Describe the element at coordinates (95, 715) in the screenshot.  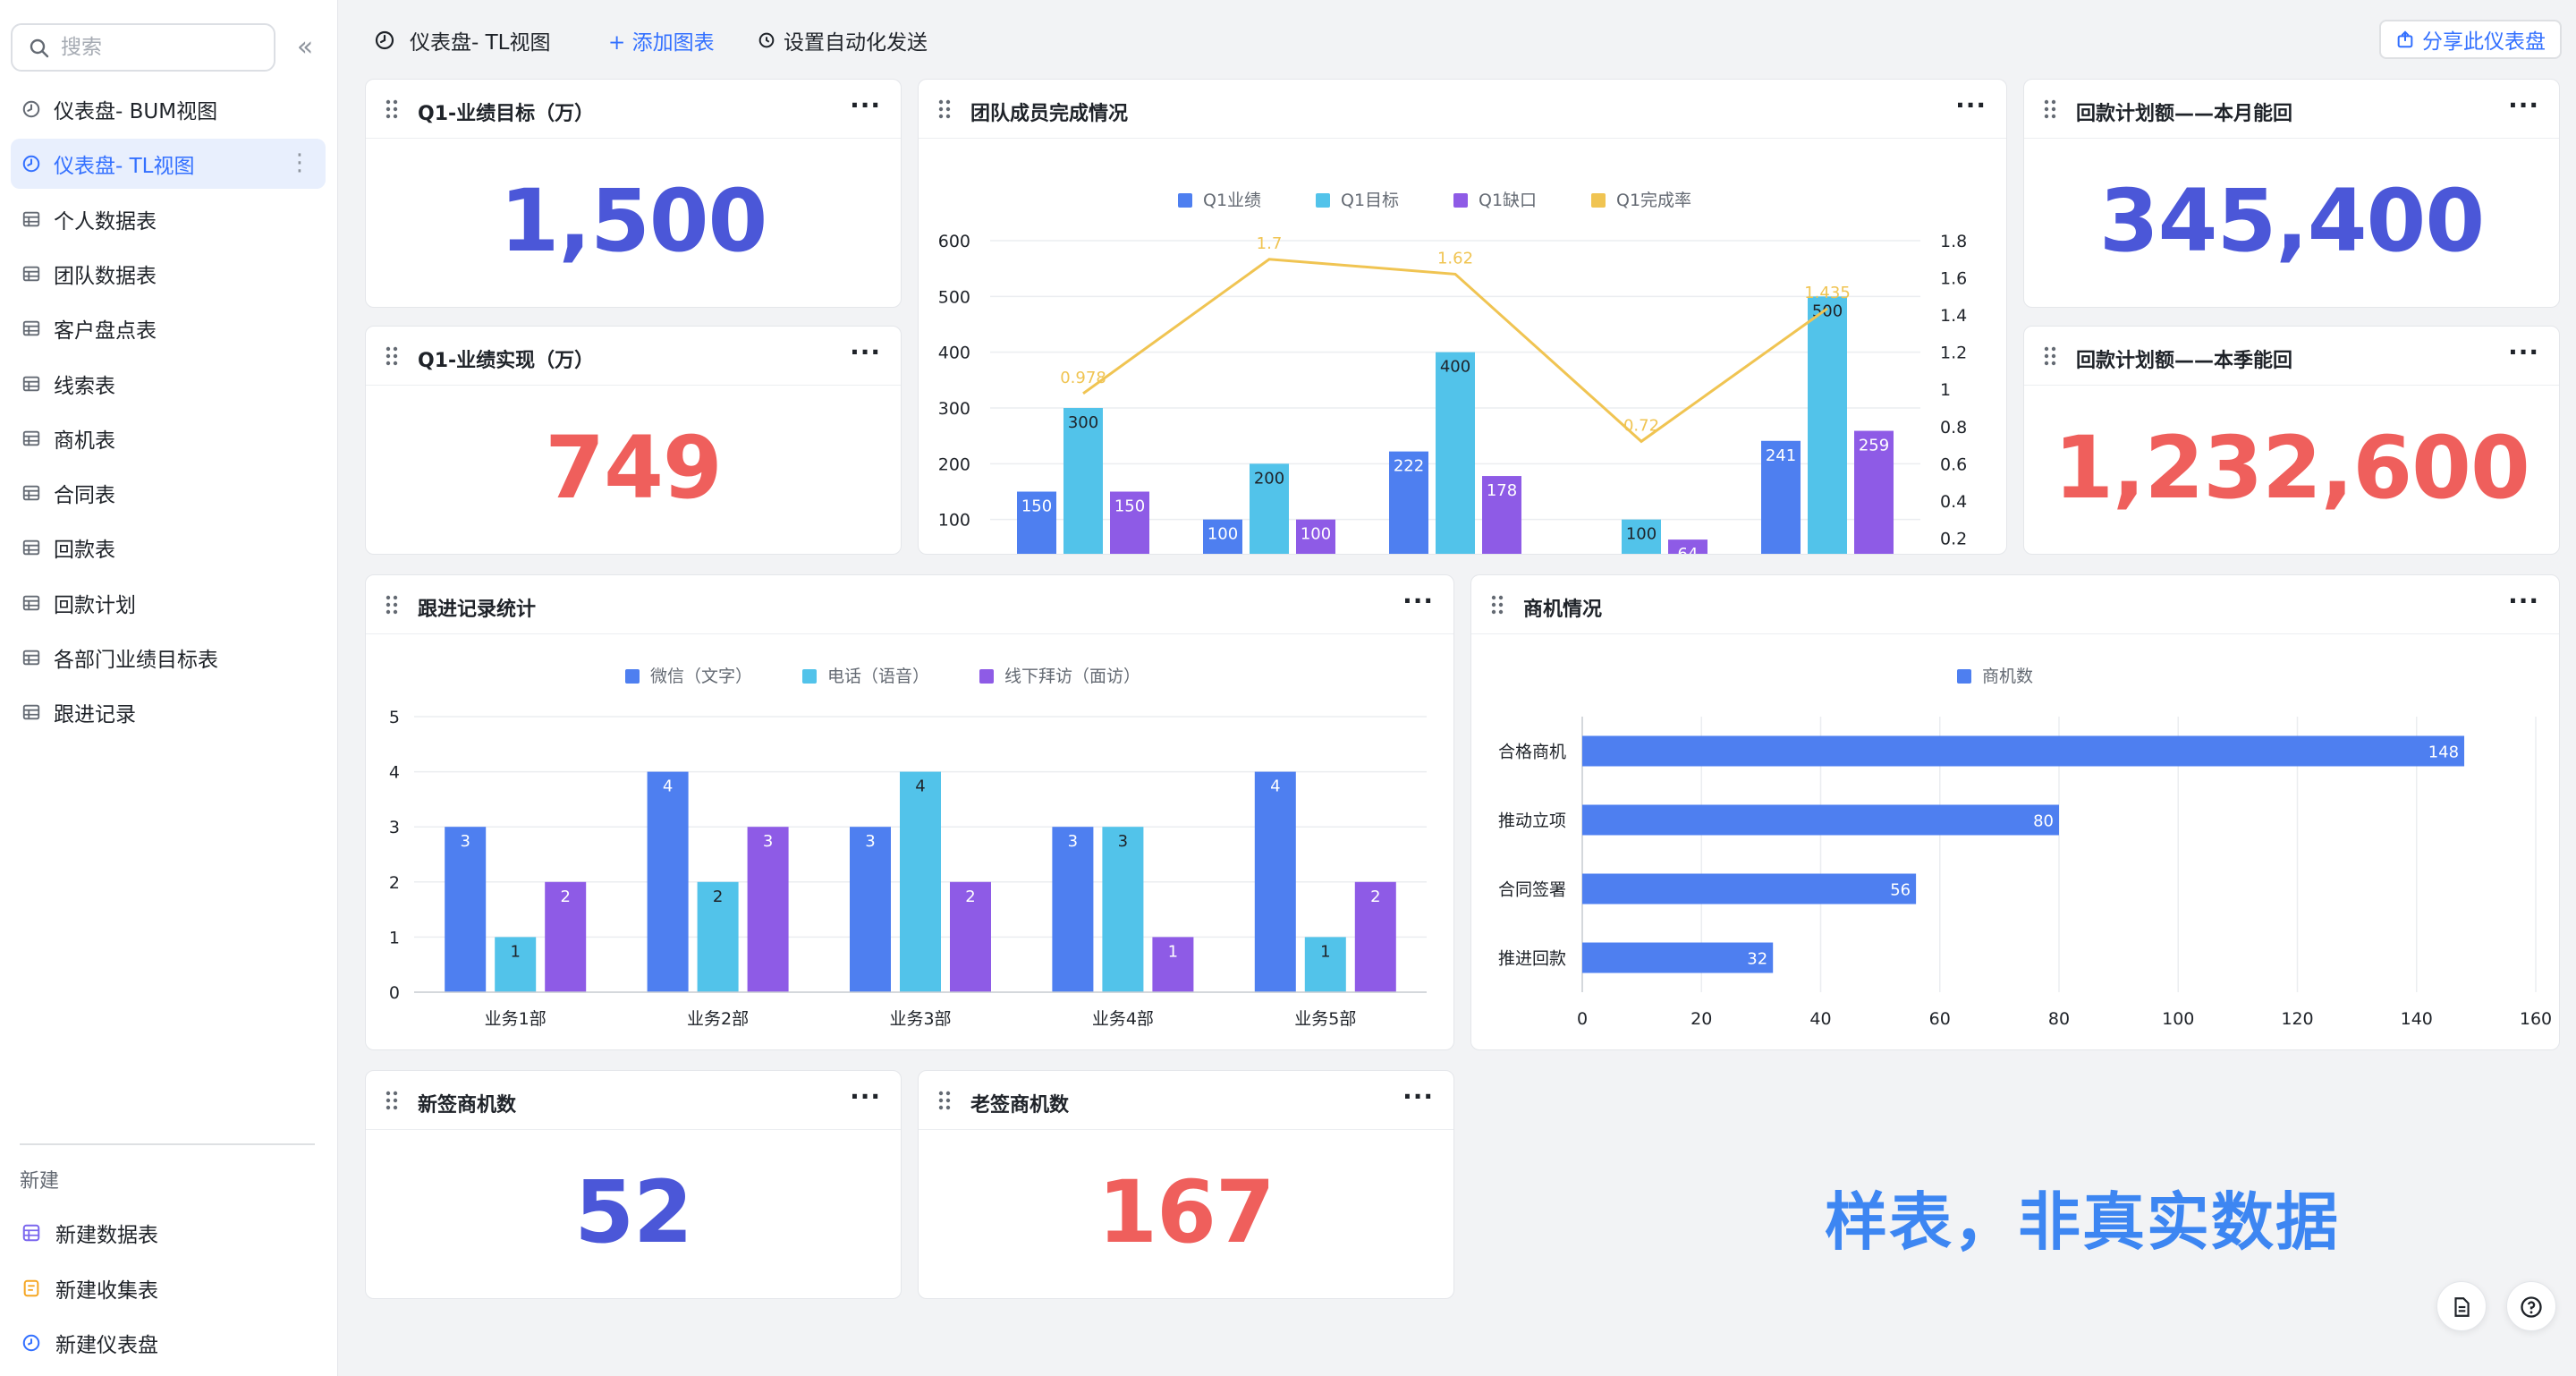
I see `sidebar-item-label: 跟进记录` at that location.